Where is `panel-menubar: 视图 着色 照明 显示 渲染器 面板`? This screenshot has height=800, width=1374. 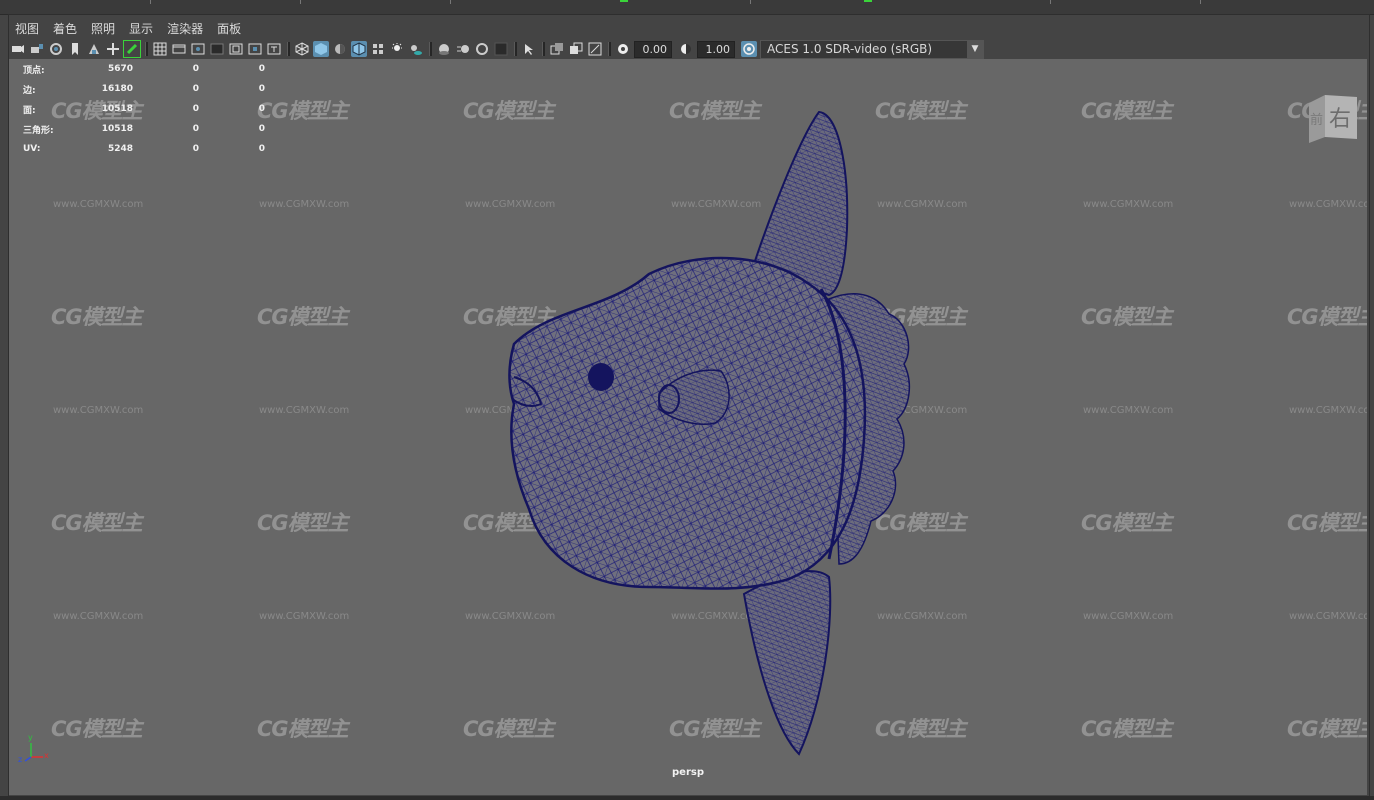 panel-menubar: 视图 着色 照明 显示 渲染器 面板 is located at coordinates (128, 28).